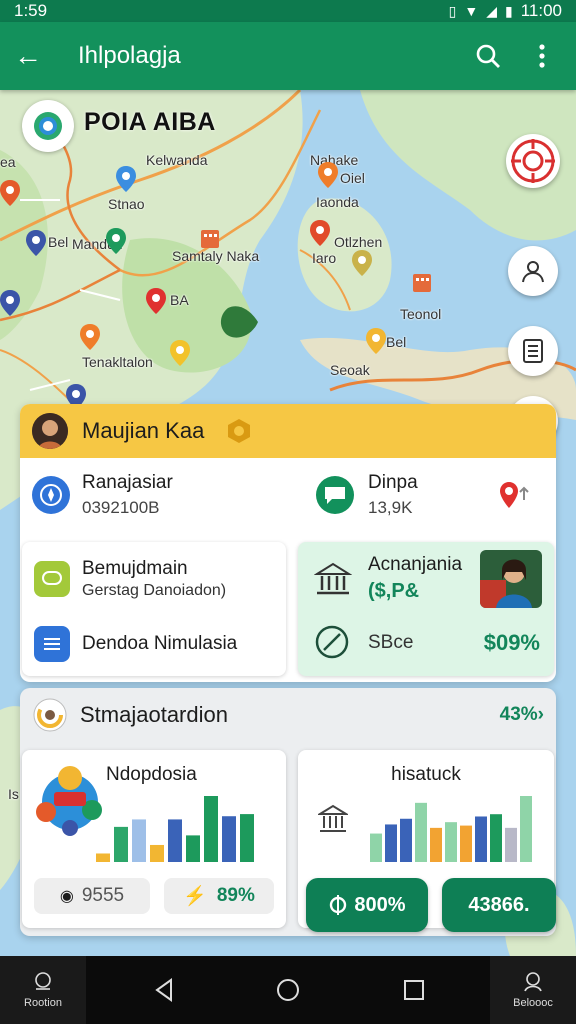  I want to click on percent-button: 800%, so click(367, 905).